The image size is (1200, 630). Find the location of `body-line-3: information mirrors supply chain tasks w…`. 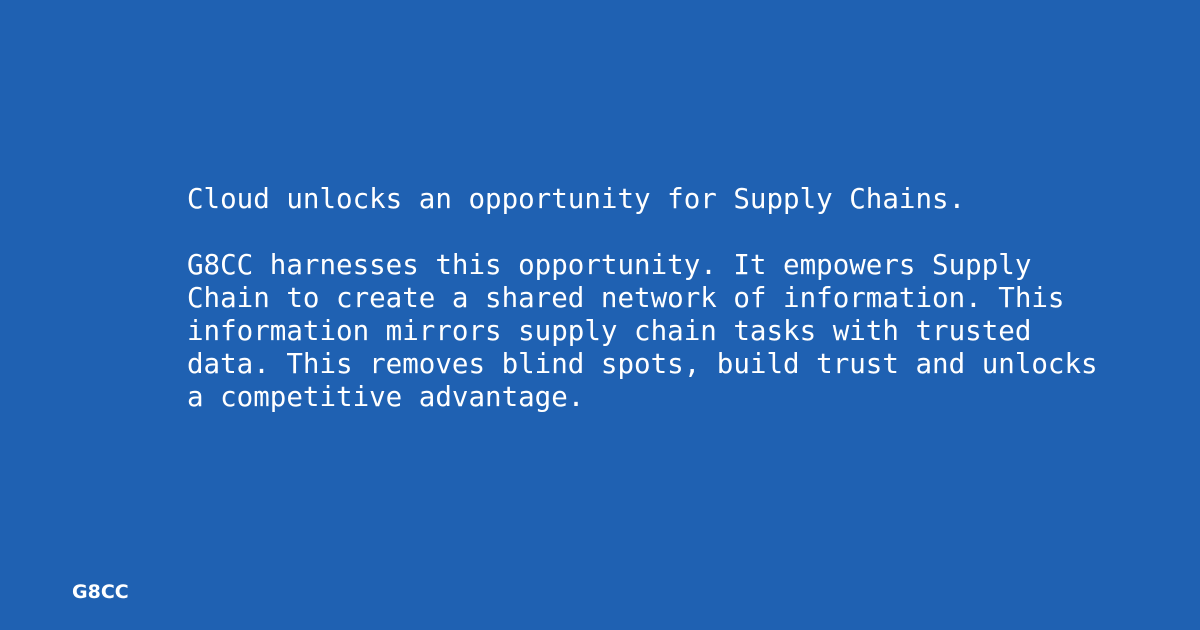

body-line-3: information mirrors supply chain tasks w… is located at coordinates (609, 331).